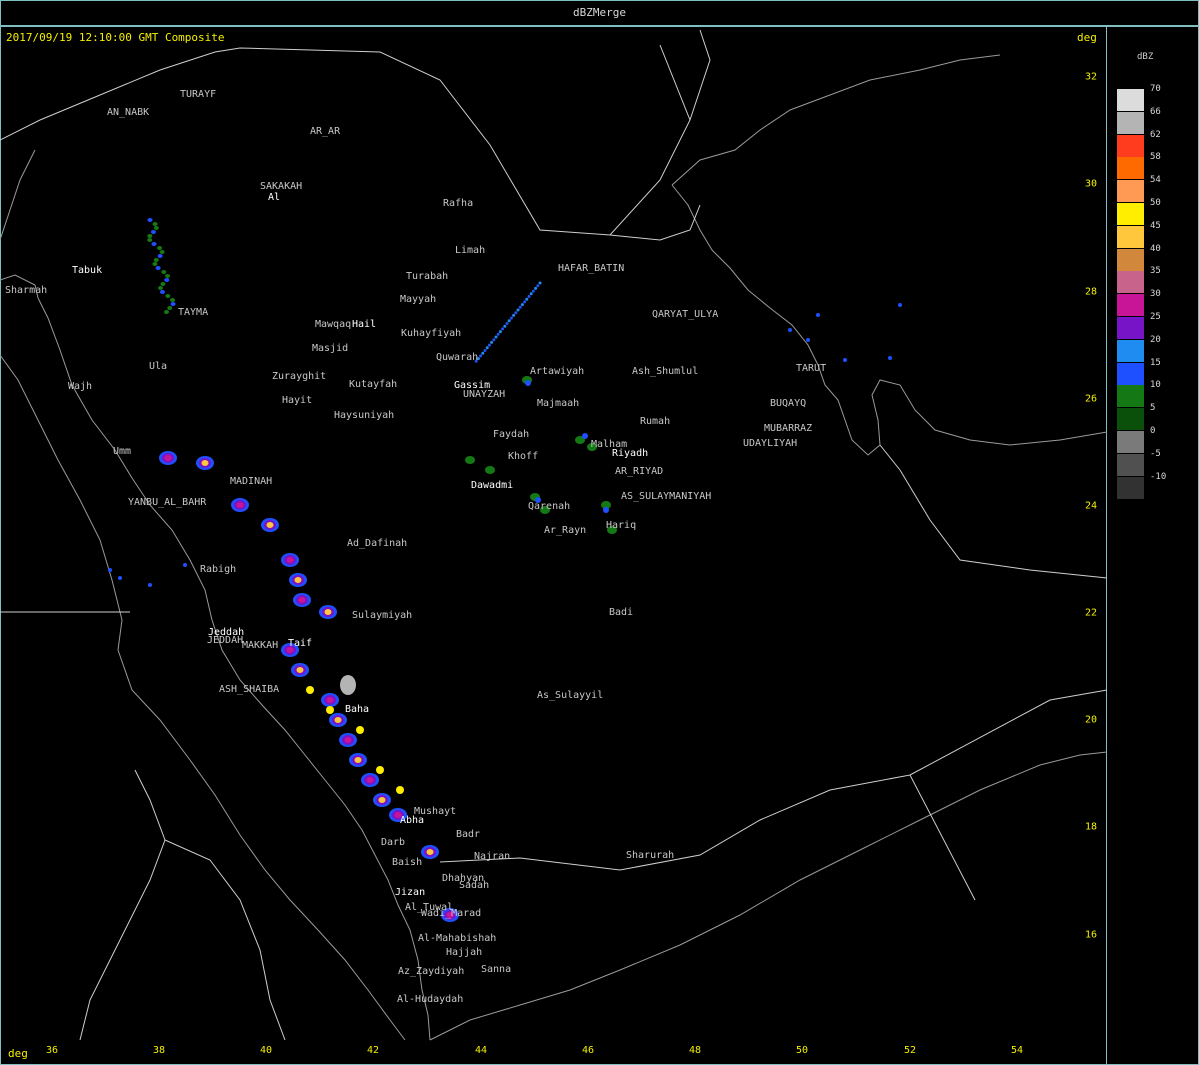 The width and height of the screenshot is (1199, 1065). I want to click on city-label: Faydah, so click(511, 434).